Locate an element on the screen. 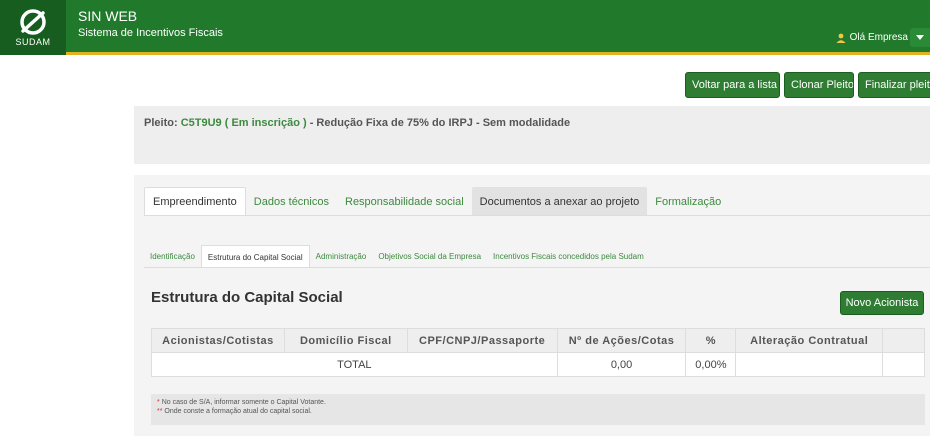 The image size is (930, 436). back-to-list-button: Voltar para a lista is located at coordinates (732, 85).